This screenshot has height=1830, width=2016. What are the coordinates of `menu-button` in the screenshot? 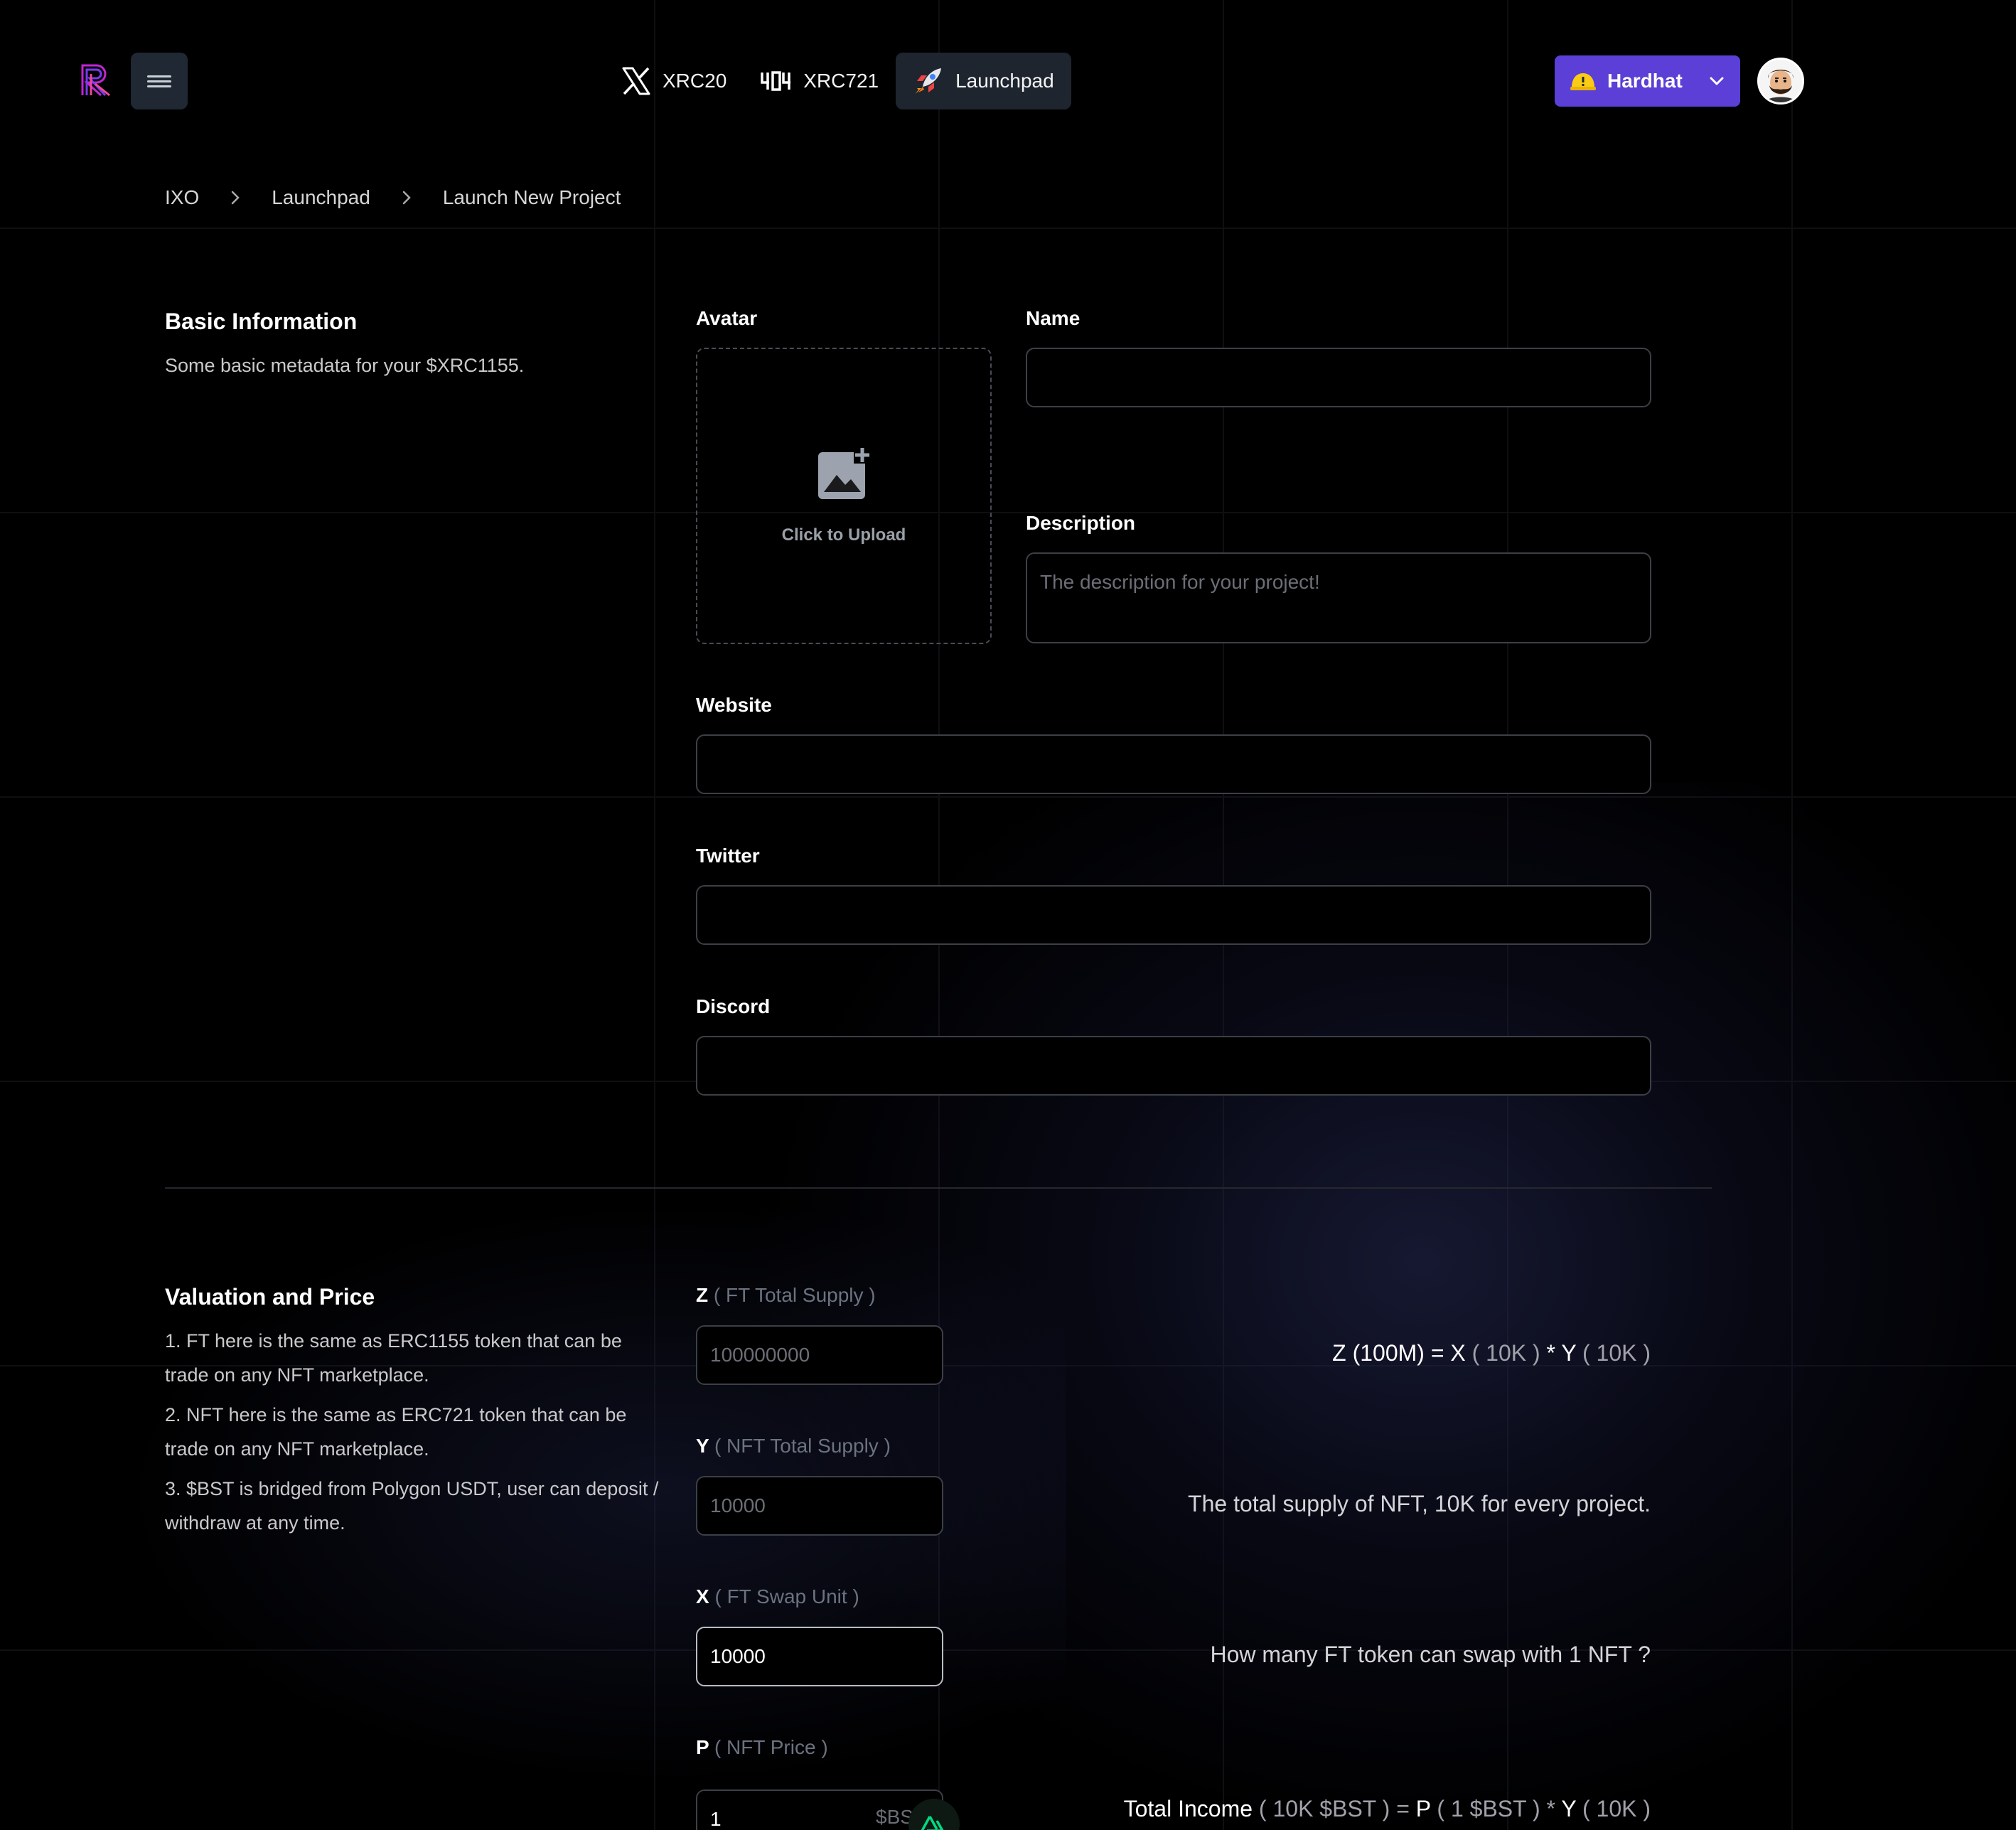 It's located at (159, 81).